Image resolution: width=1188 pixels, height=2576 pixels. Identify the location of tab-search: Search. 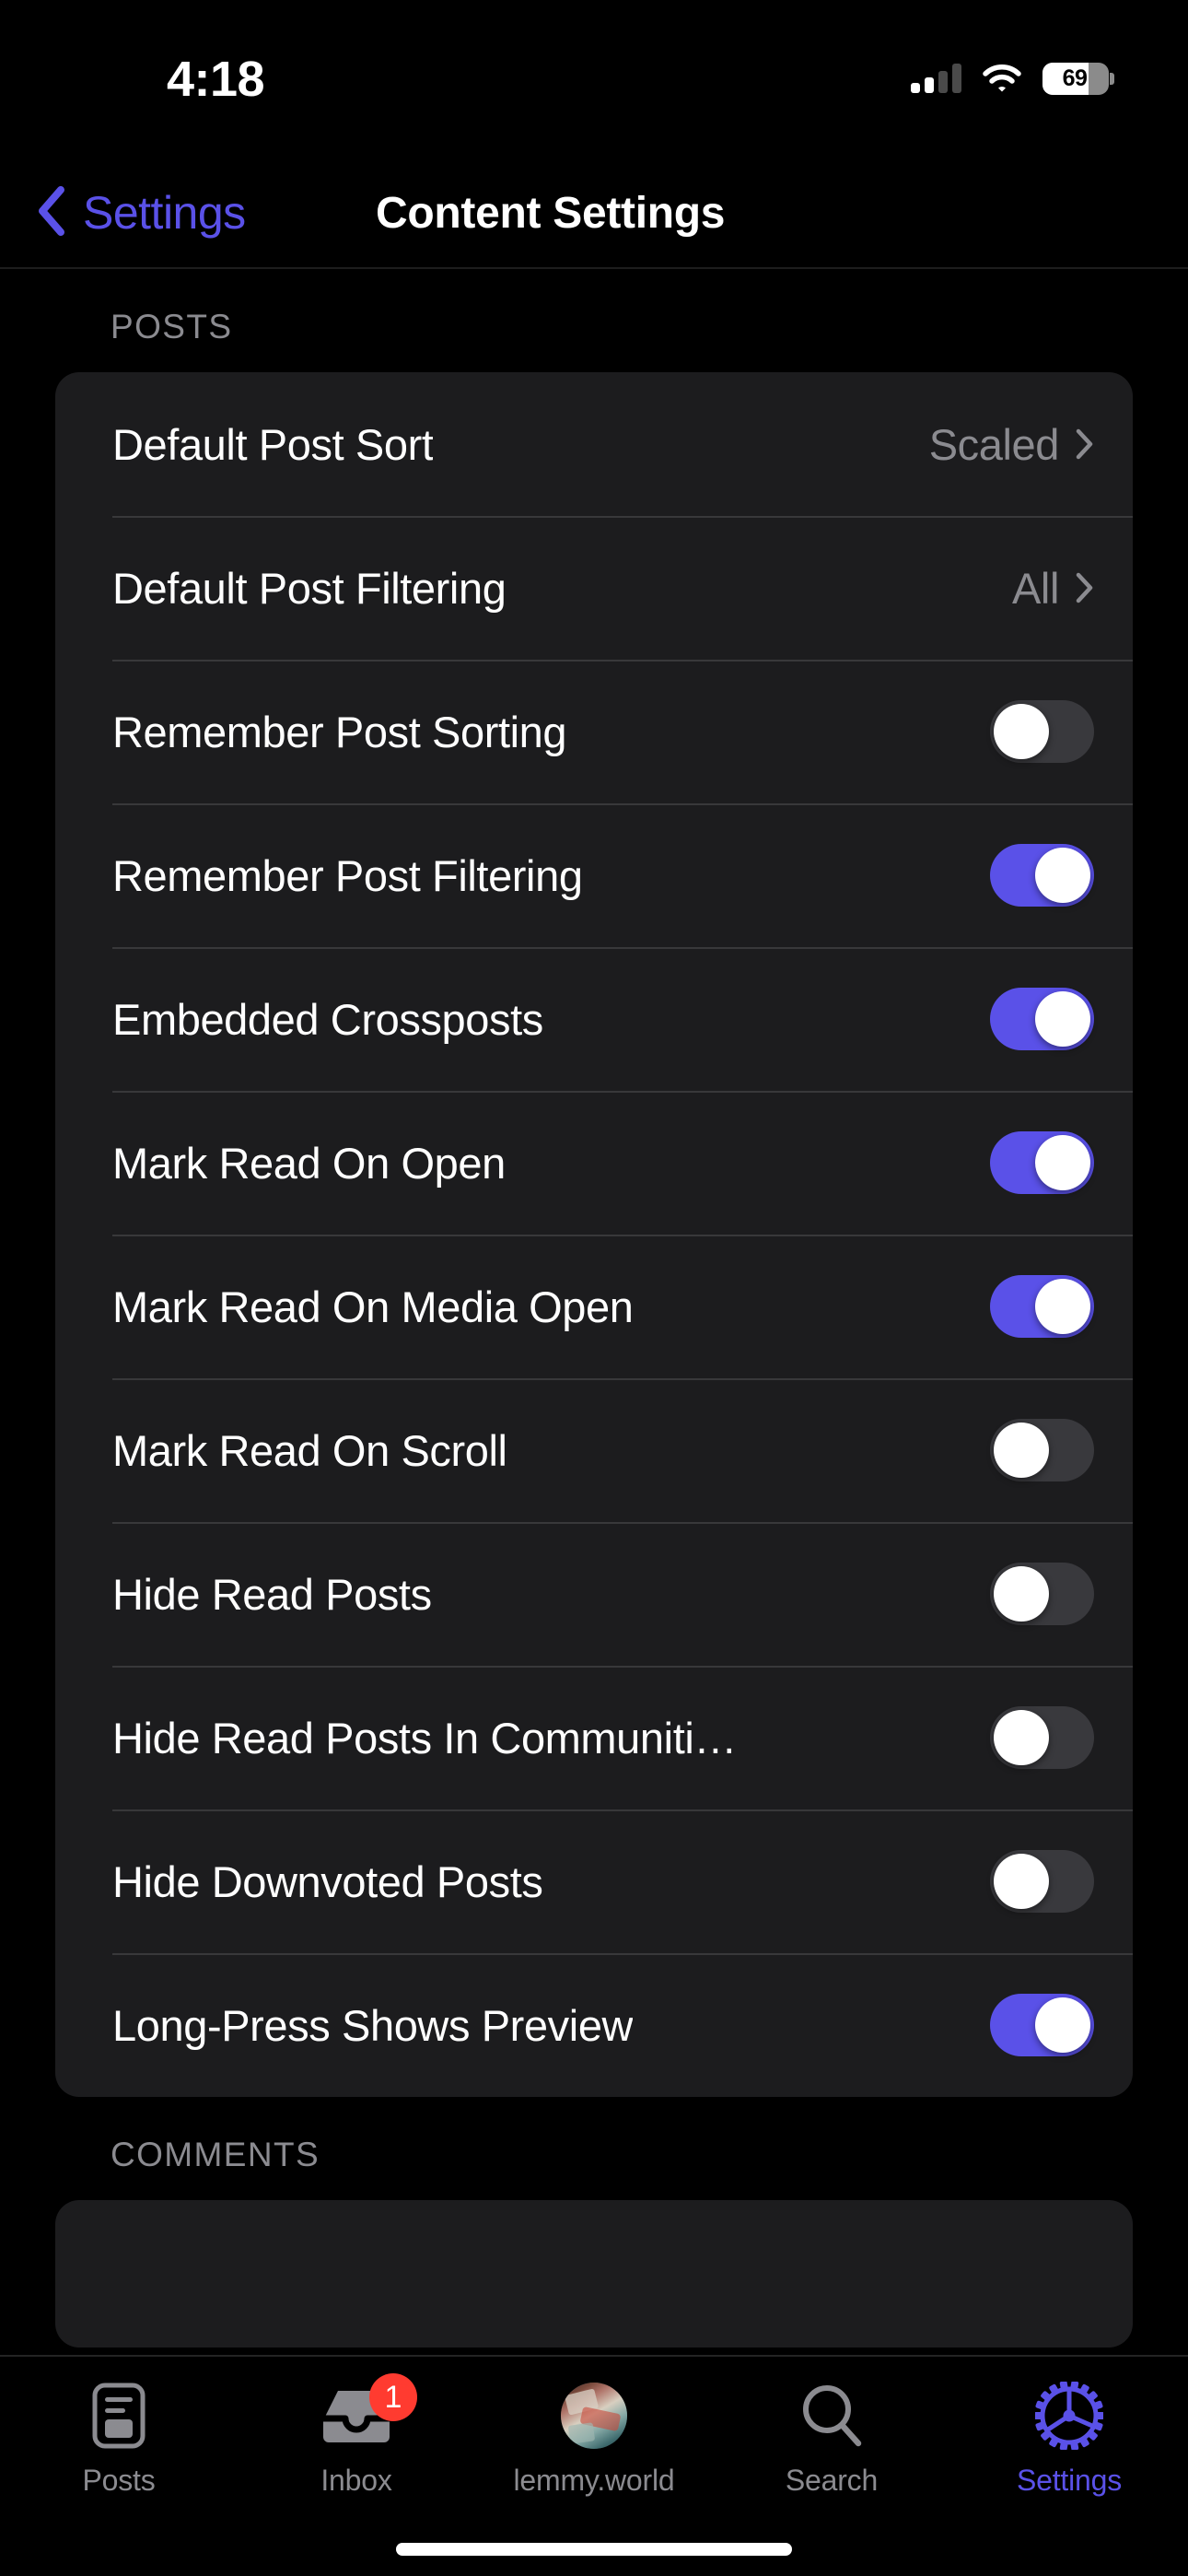
(831, 2427).